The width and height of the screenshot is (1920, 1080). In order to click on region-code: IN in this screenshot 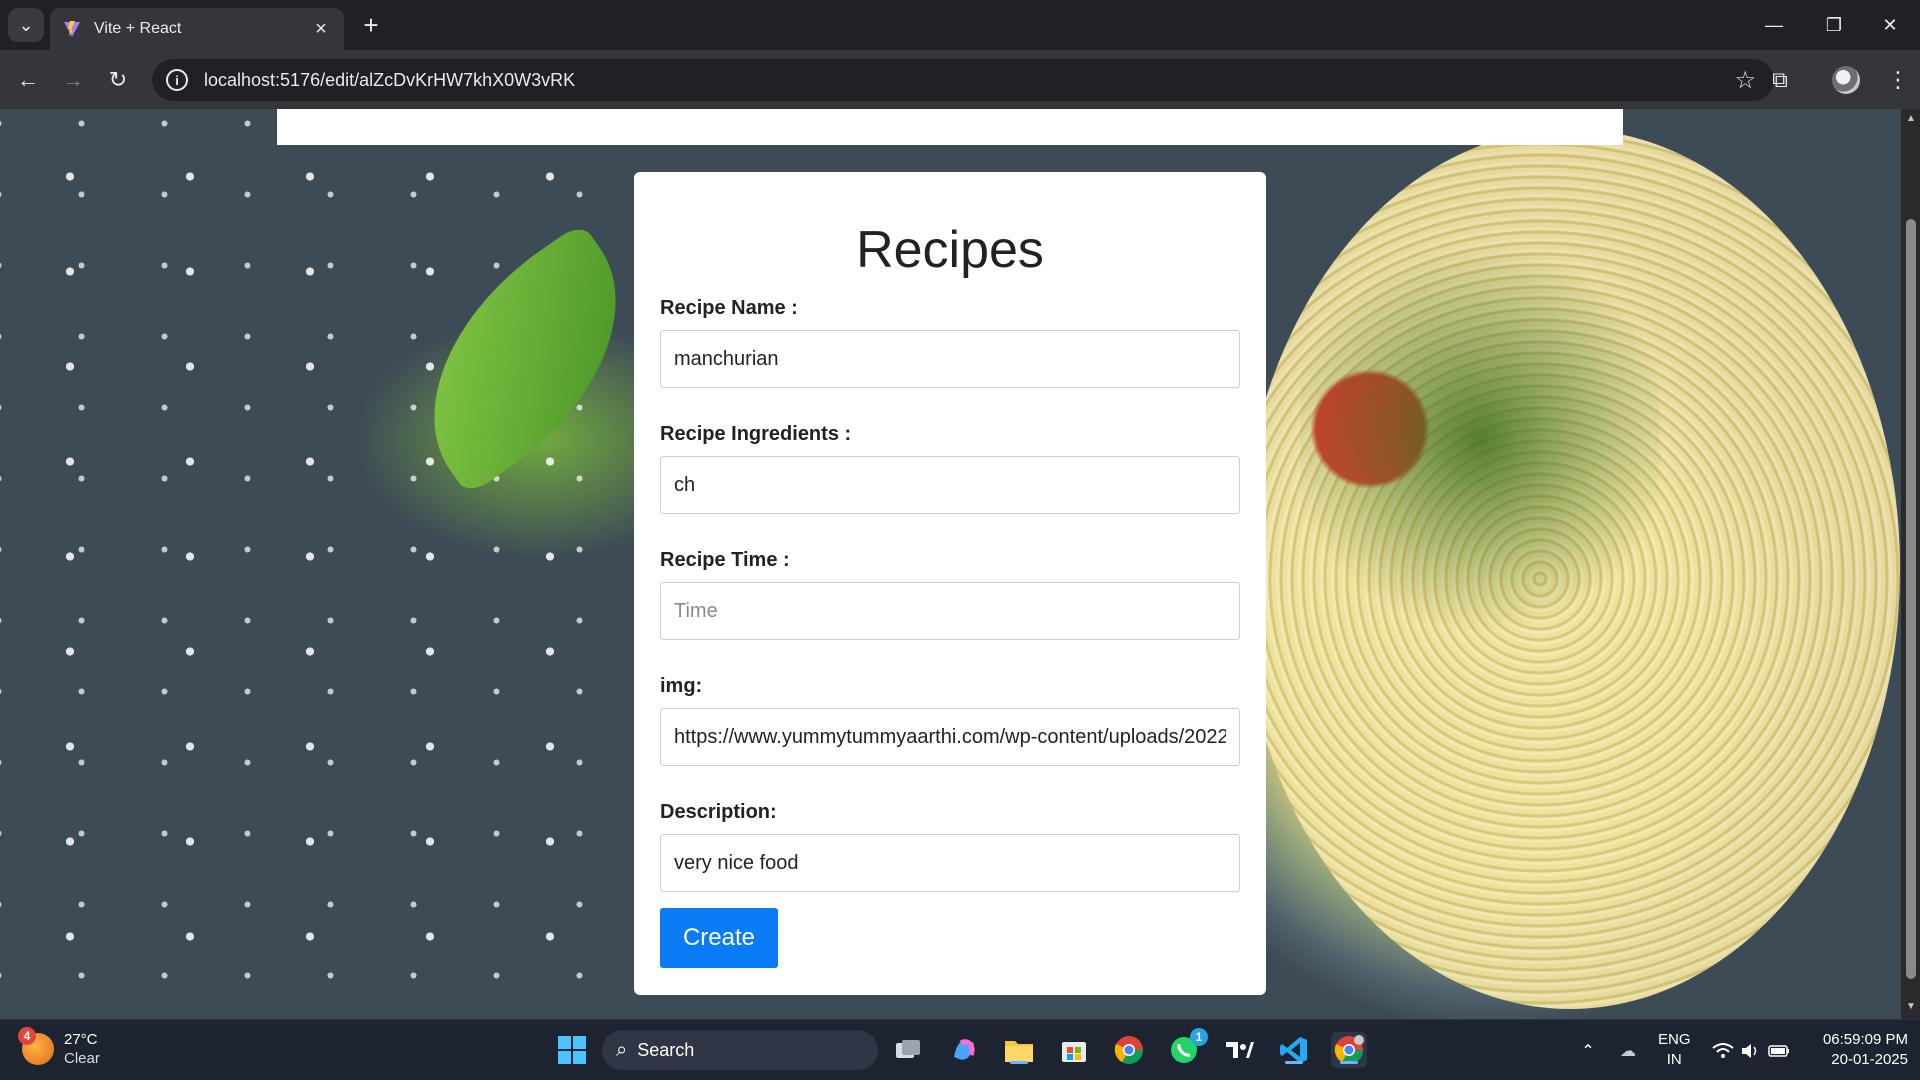, I will do `click(1674, 1059)`.